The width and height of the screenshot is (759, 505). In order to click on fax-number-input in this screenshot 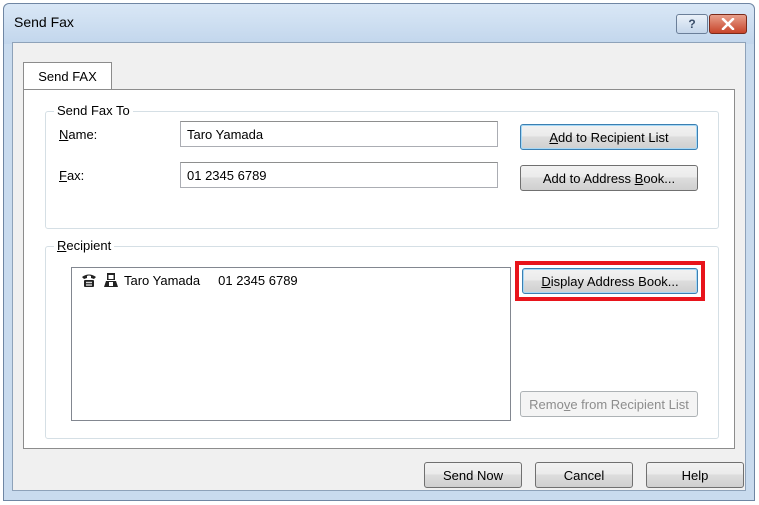, I will do `click(339, 175)`.